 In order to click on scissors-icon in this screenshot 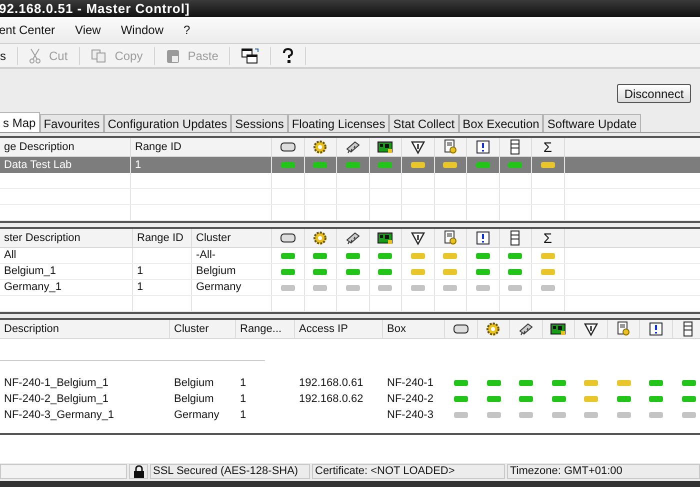, I will do `click(35, 56)`.